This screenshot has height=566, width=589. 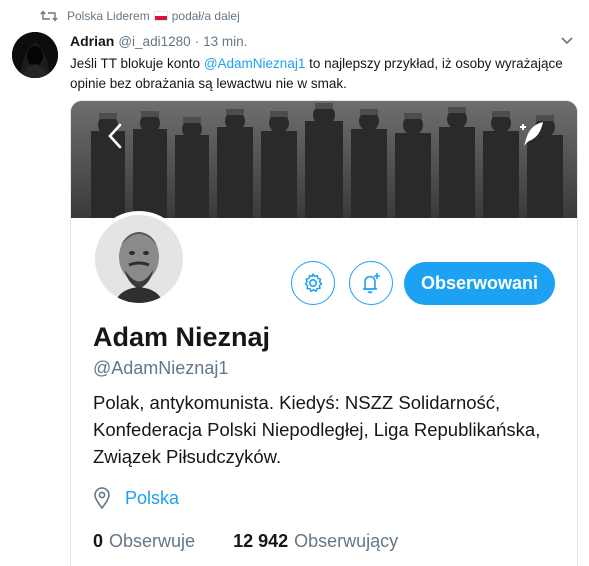 I want to click on chevron-left-icon, so click(x=115, y=136).